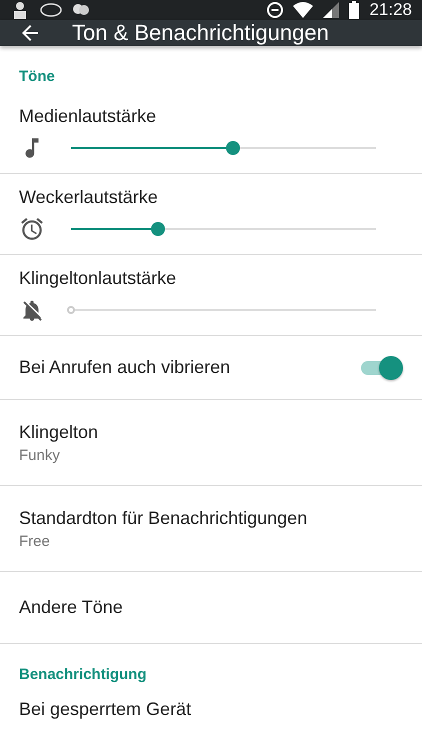 The height and width of the screenshot is (750, 422). I want to click on setting-title: Andere Töne, so click(211, 607).